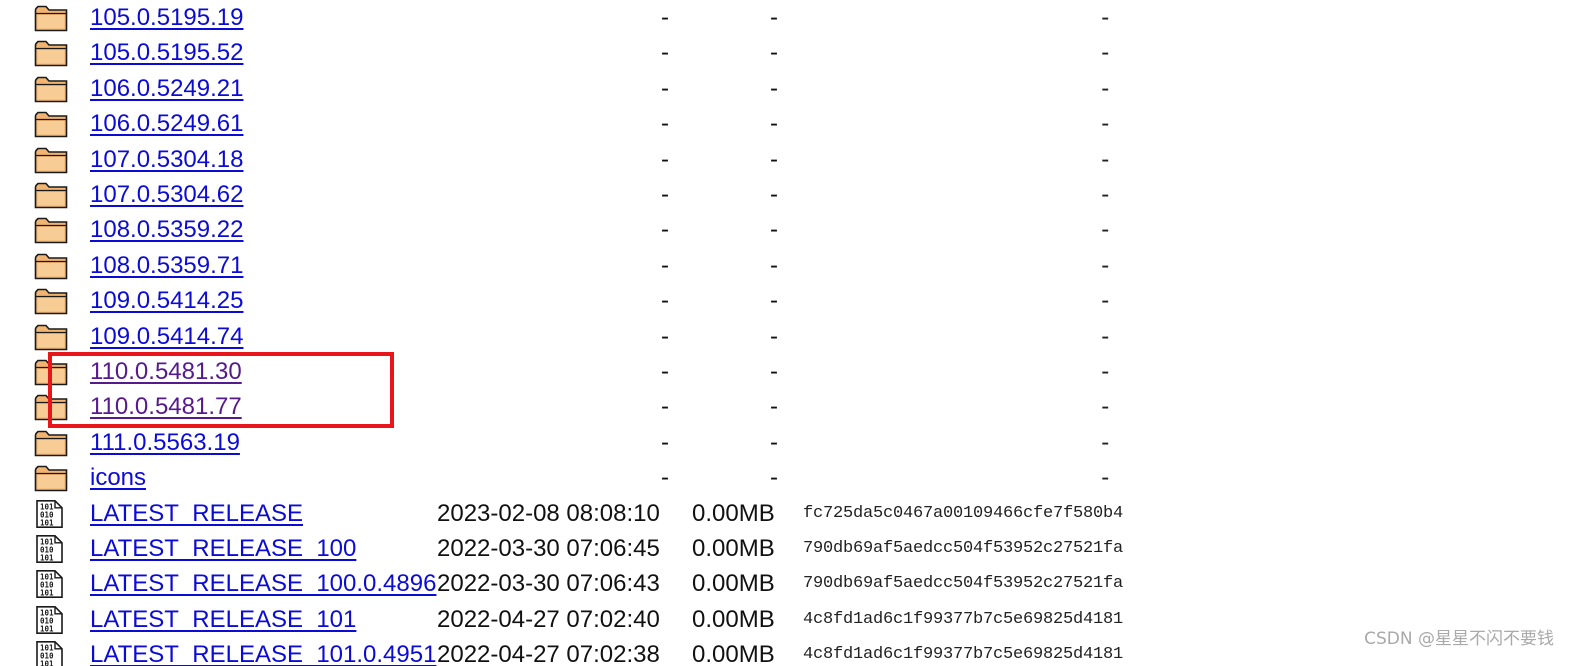 The width and height of the screenshot is (1596, 666). I want to click on folder-row: 108.0.5359.22 - - -, so click(600, 230).